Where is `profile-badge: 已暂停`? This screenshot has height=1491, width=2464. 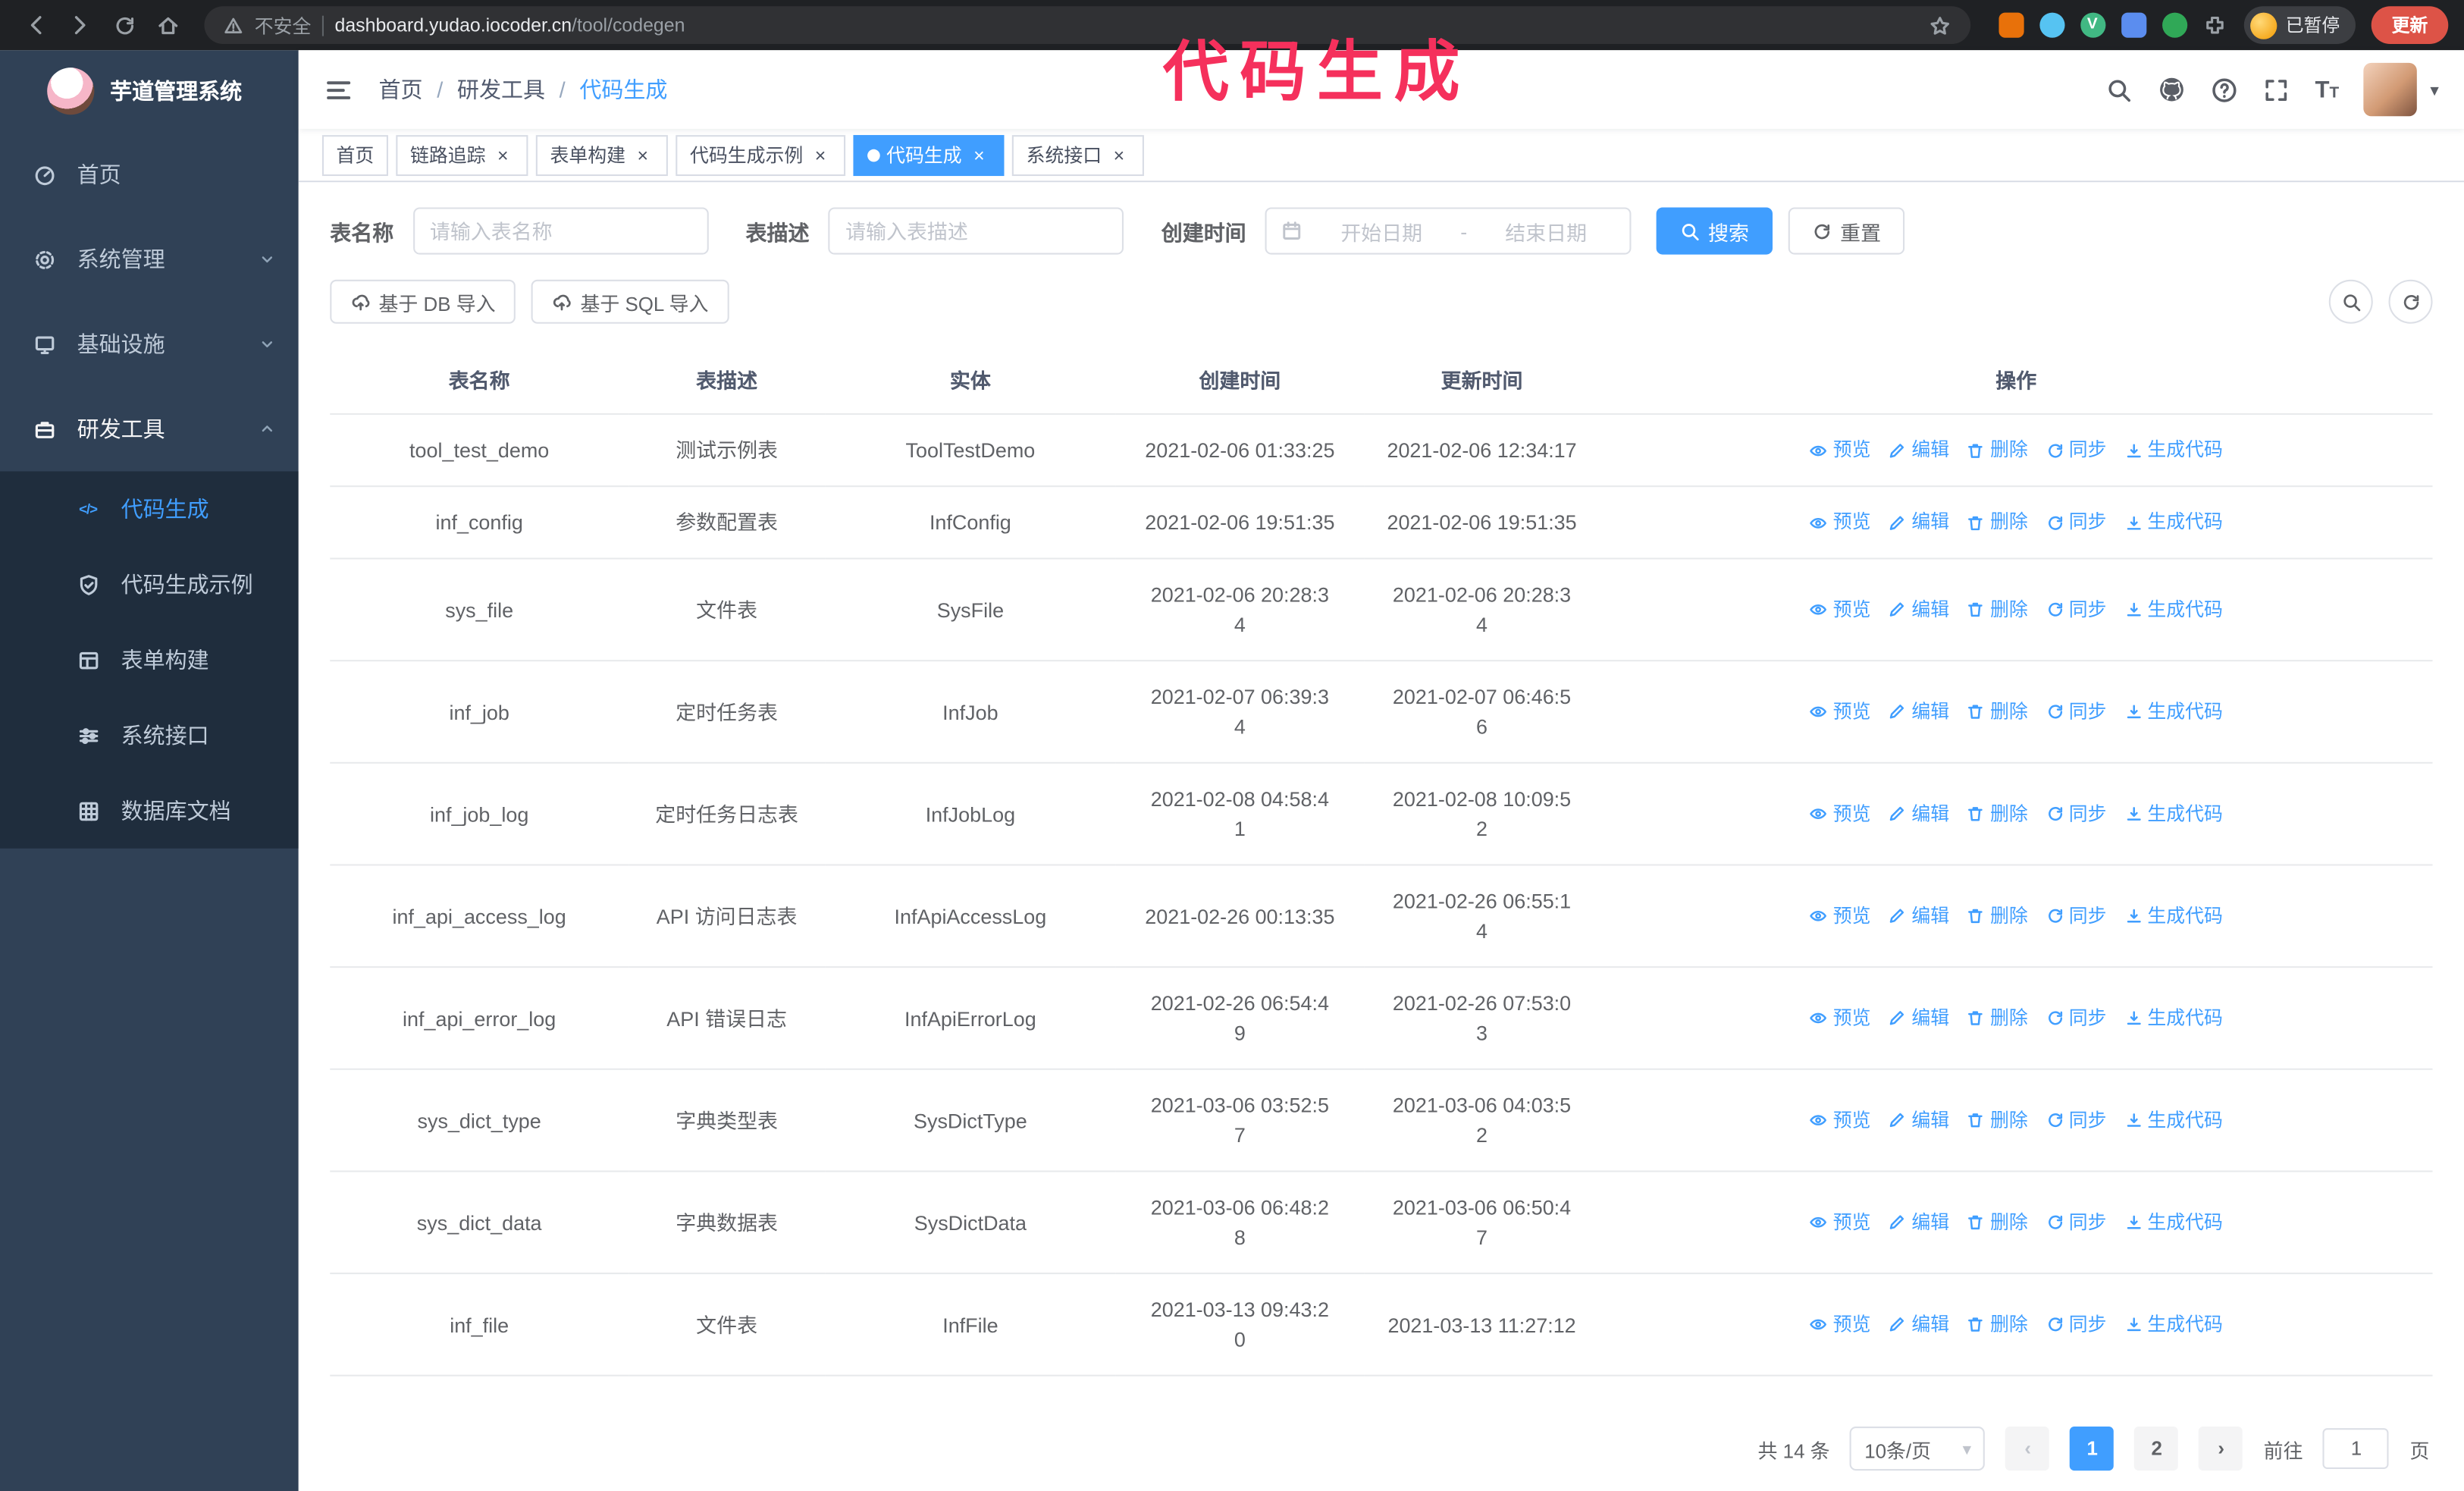
profile-badge: 已暂停 is located at coordinates (2300, 25).